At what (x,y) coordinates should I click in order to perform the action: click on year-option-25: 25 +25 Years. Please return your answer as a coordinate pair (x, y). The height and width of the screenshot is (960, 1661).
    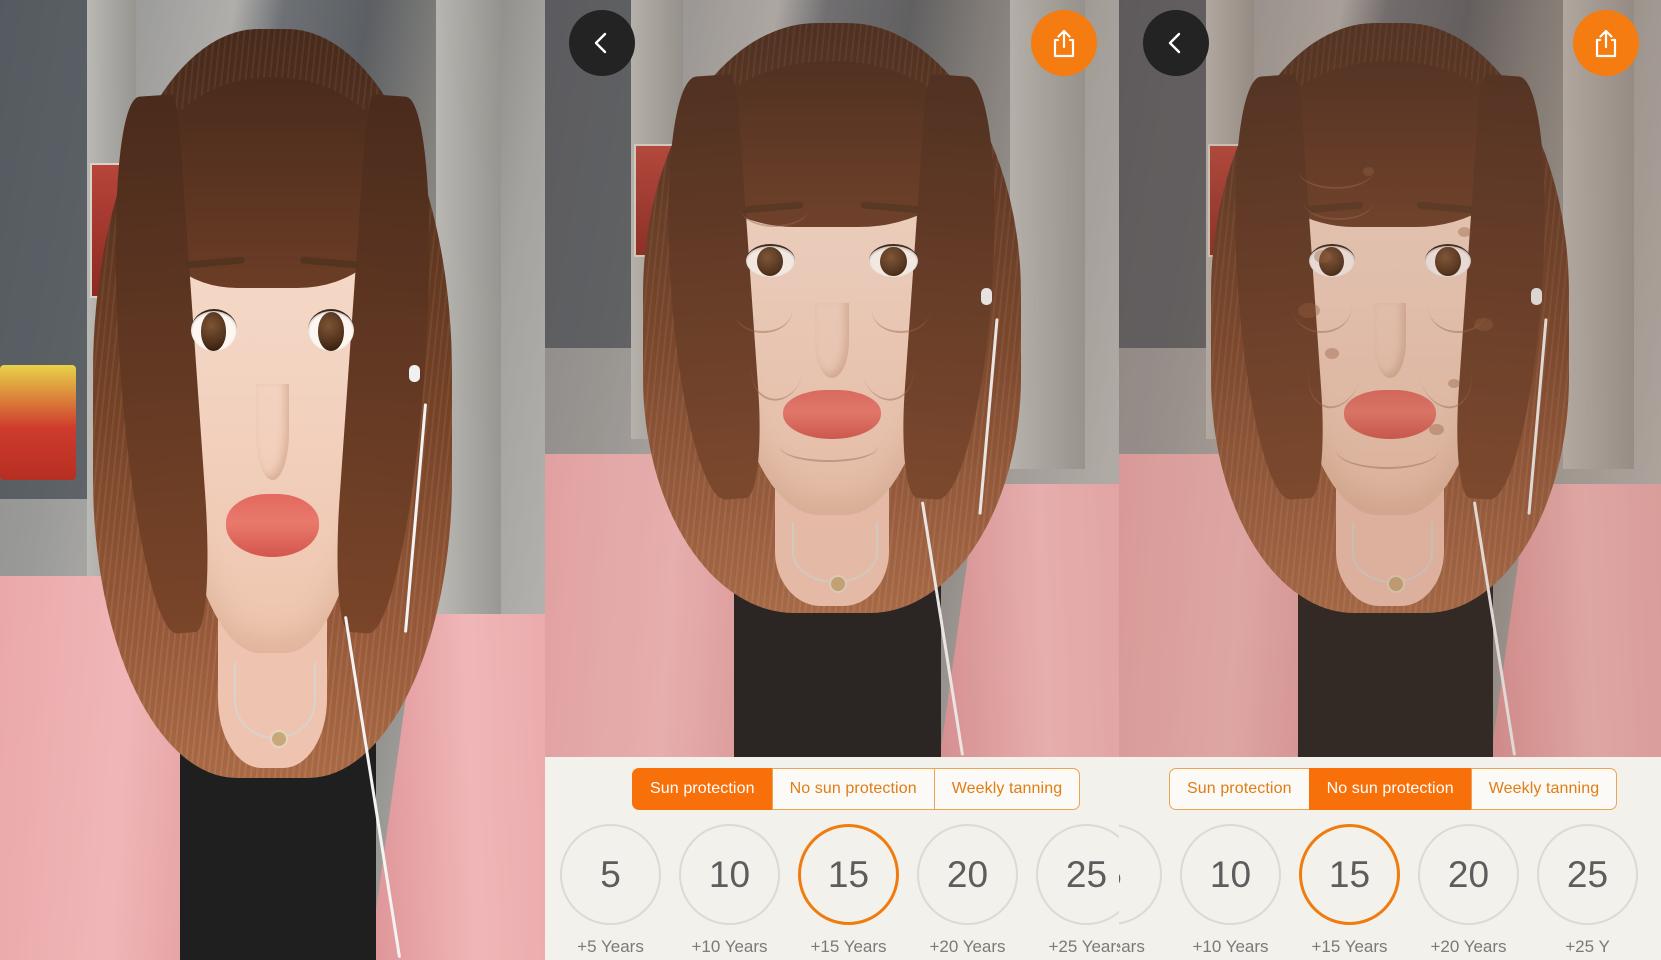
    Looking at the image, I should click on (1073, 890).